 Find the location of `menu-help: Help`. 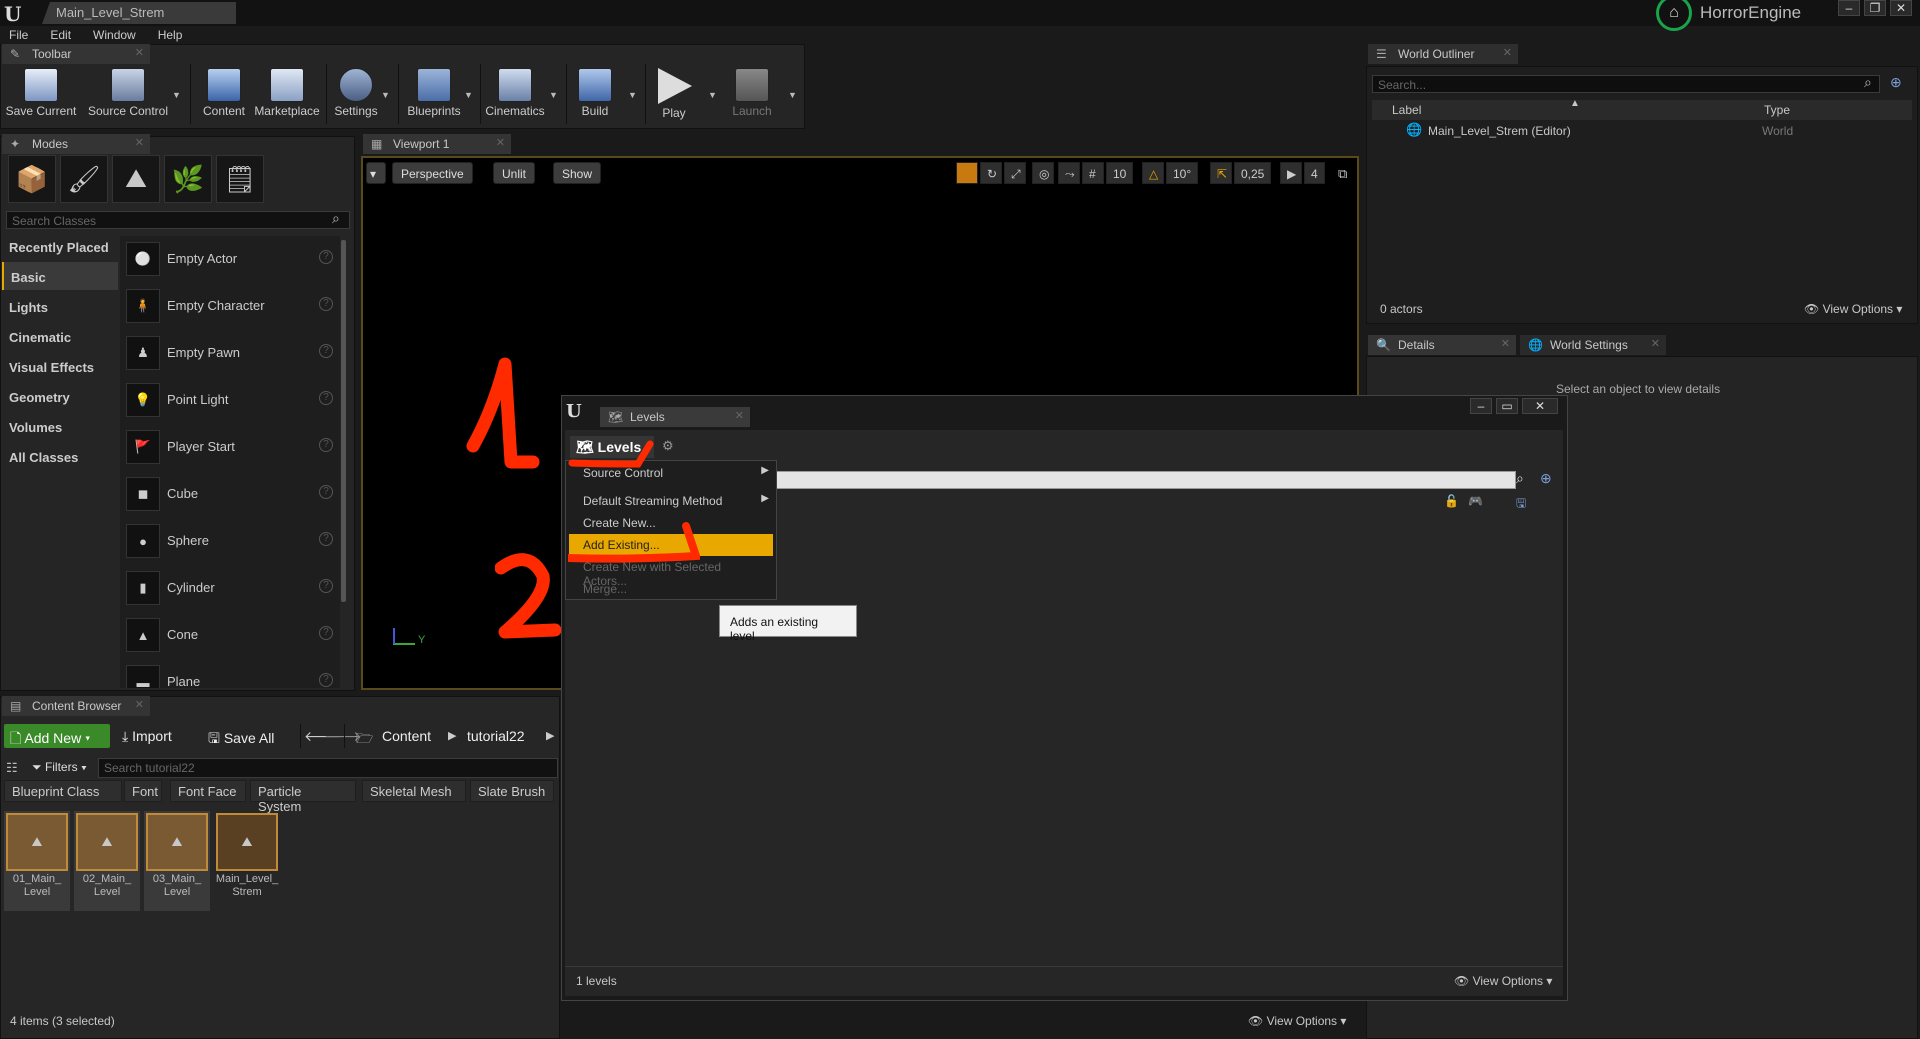

menu-help: Help is located at coordinates (170, 35).